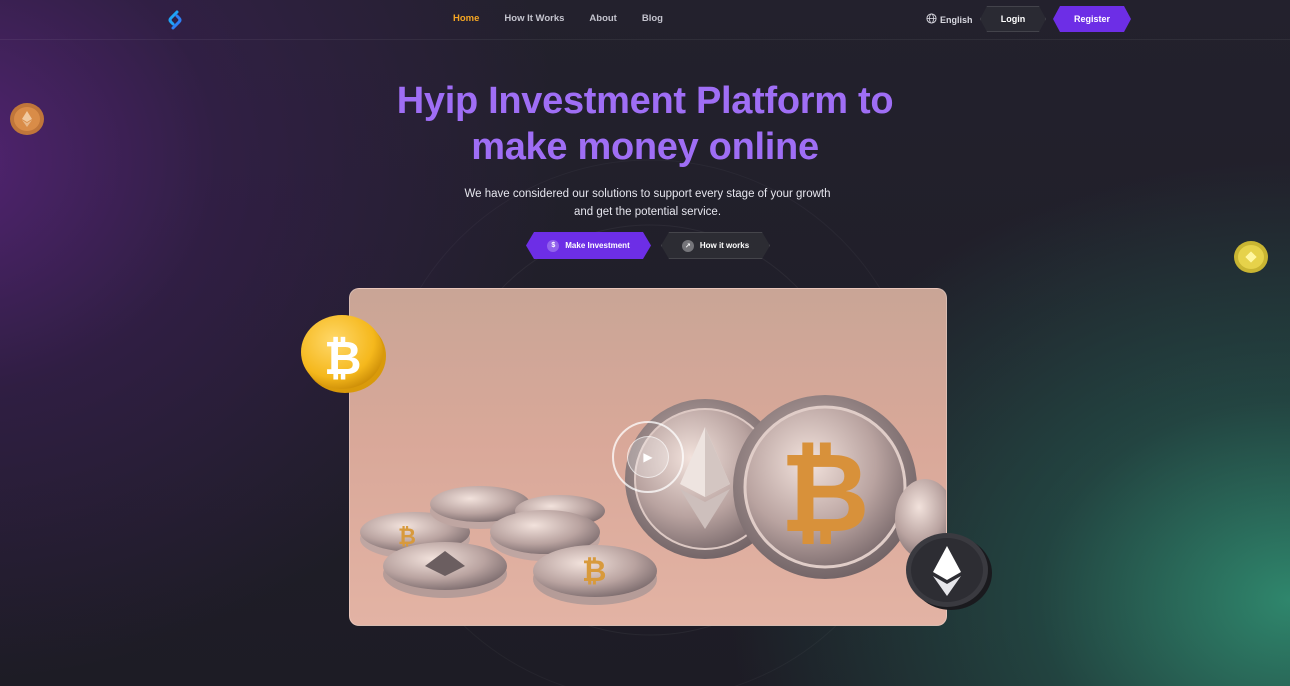 This screenshot has width=1290, height=686. Describe the element at coordinates (949, 571) in the screenshot. I see `ethereum-coin-icon` at that location.